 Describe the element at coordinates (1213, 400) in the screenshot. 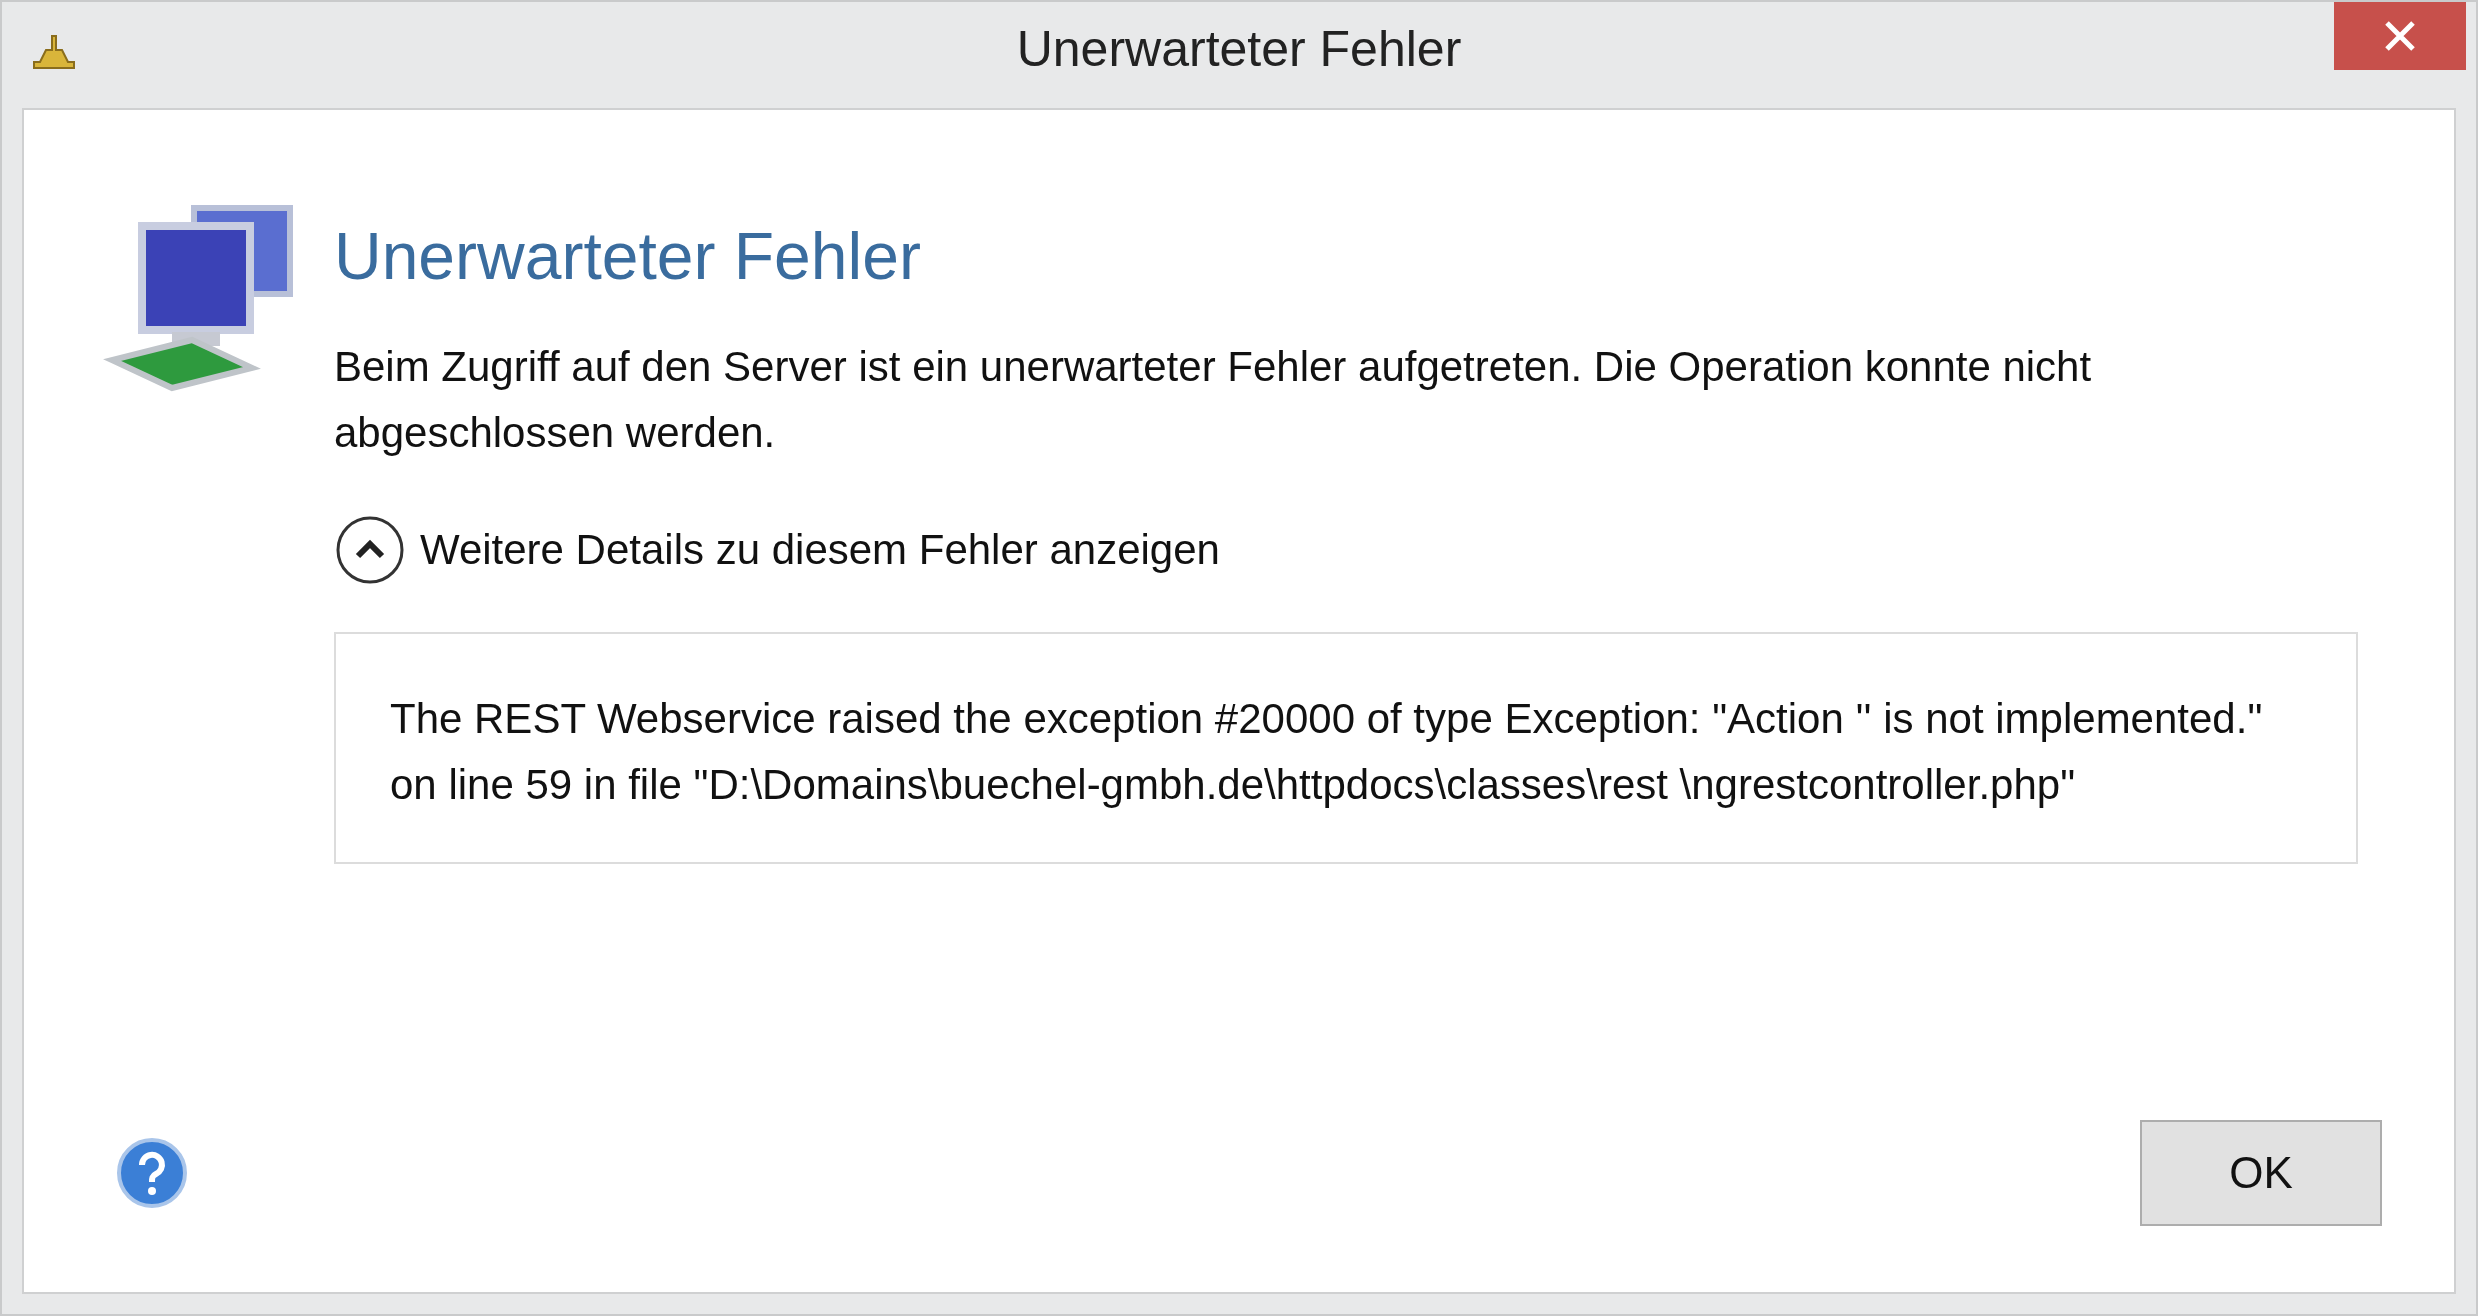

I see `error-message: Beim Zugriff auf den Server ist ein unerwarteter Fehler aufgetreten. Die Operation konnte nicht abgeschlossen werden.` at that location.